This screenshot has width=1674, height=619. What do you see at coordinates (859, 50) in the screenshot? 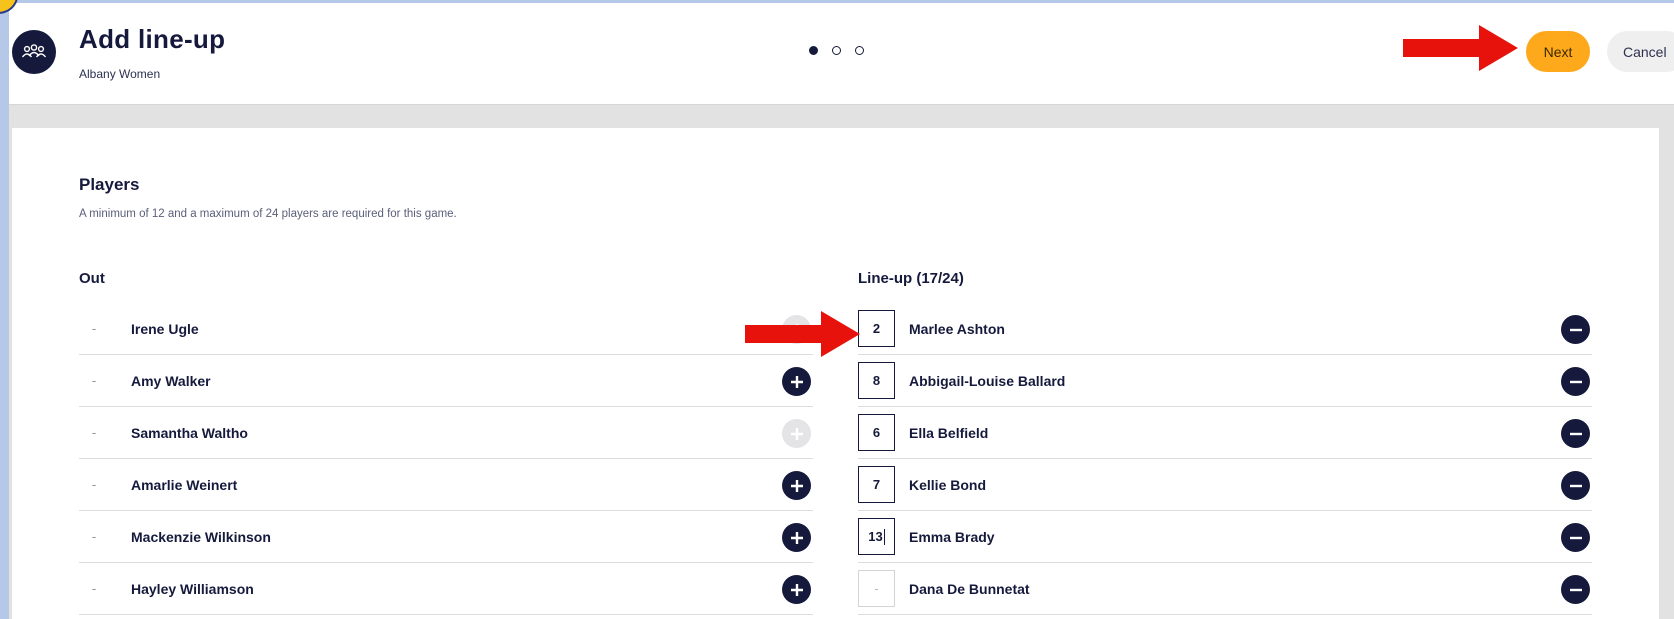
I see `step-3-dot` at bounding box center [859, 50].